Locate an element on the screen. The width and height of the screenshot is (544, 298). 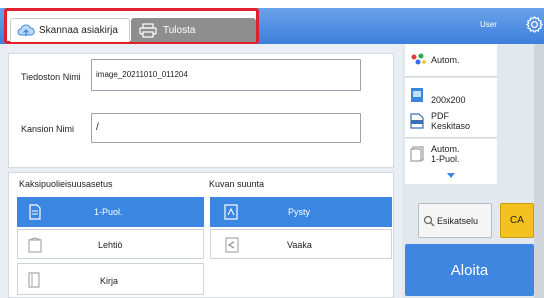
setting-color-mode-label: Autom. is located at coordinates (445, 60).